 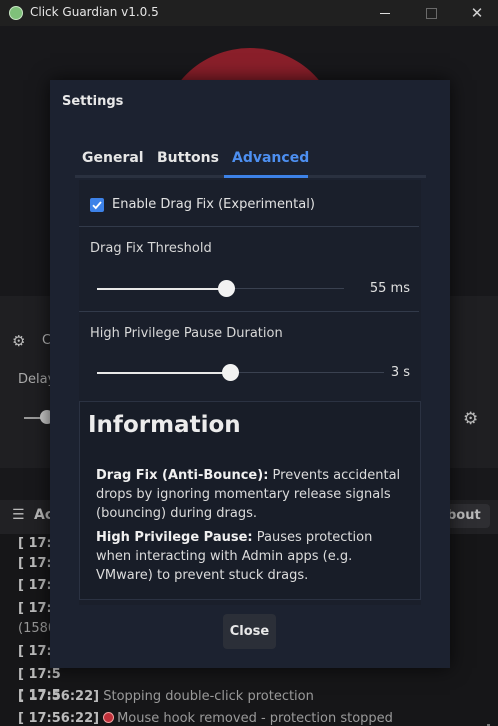 What do you see at coordinates (249, 13) in the screenshot?
I see `title-bar: Click Guardian v1.0.5 ✕` at bounding box center [249, 13].